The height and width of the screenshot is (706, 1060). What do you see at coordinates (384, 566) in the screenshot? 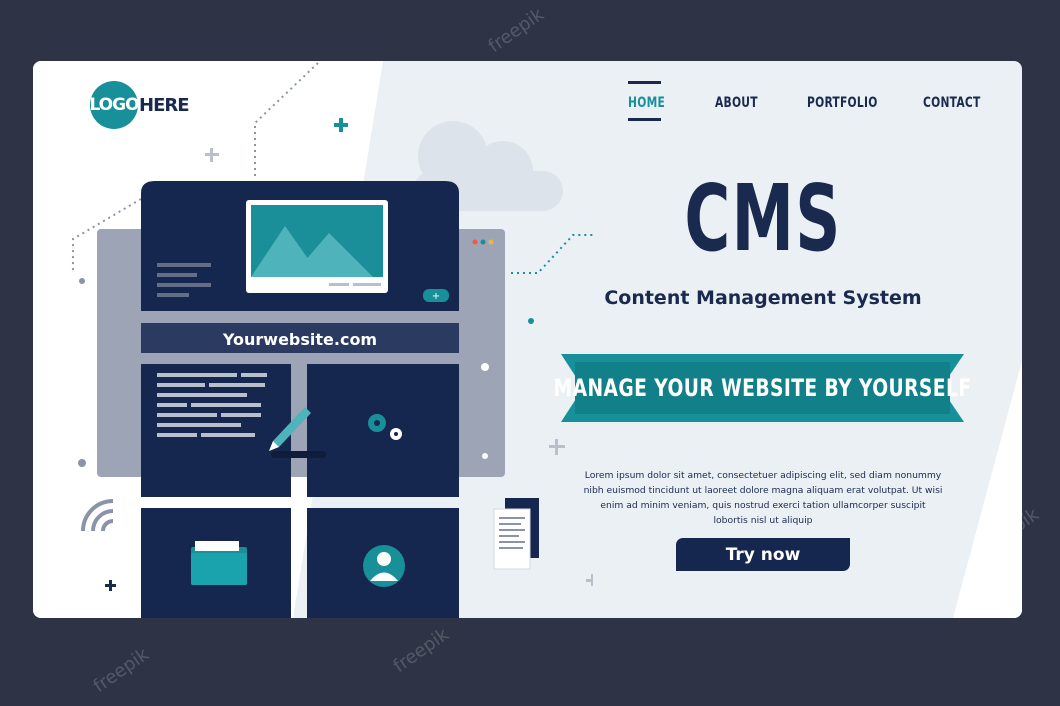
I see `user-icon` at bounding box center [384, 566].